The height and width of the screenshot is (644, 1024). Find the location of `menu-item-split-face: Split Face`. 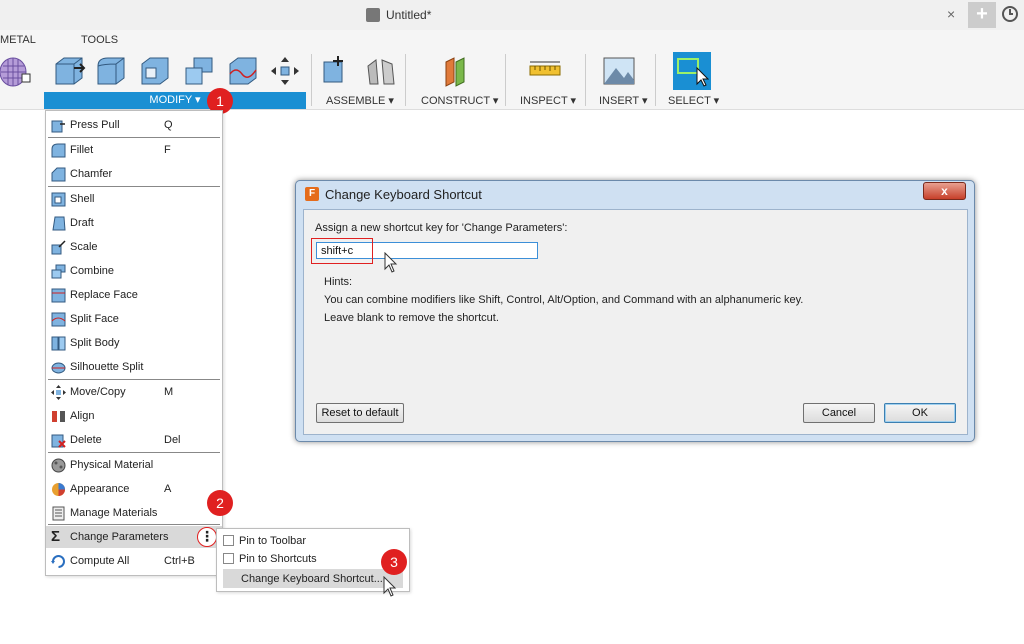

menu-item-split-face: Split Face is located at coordinates (134, 319).